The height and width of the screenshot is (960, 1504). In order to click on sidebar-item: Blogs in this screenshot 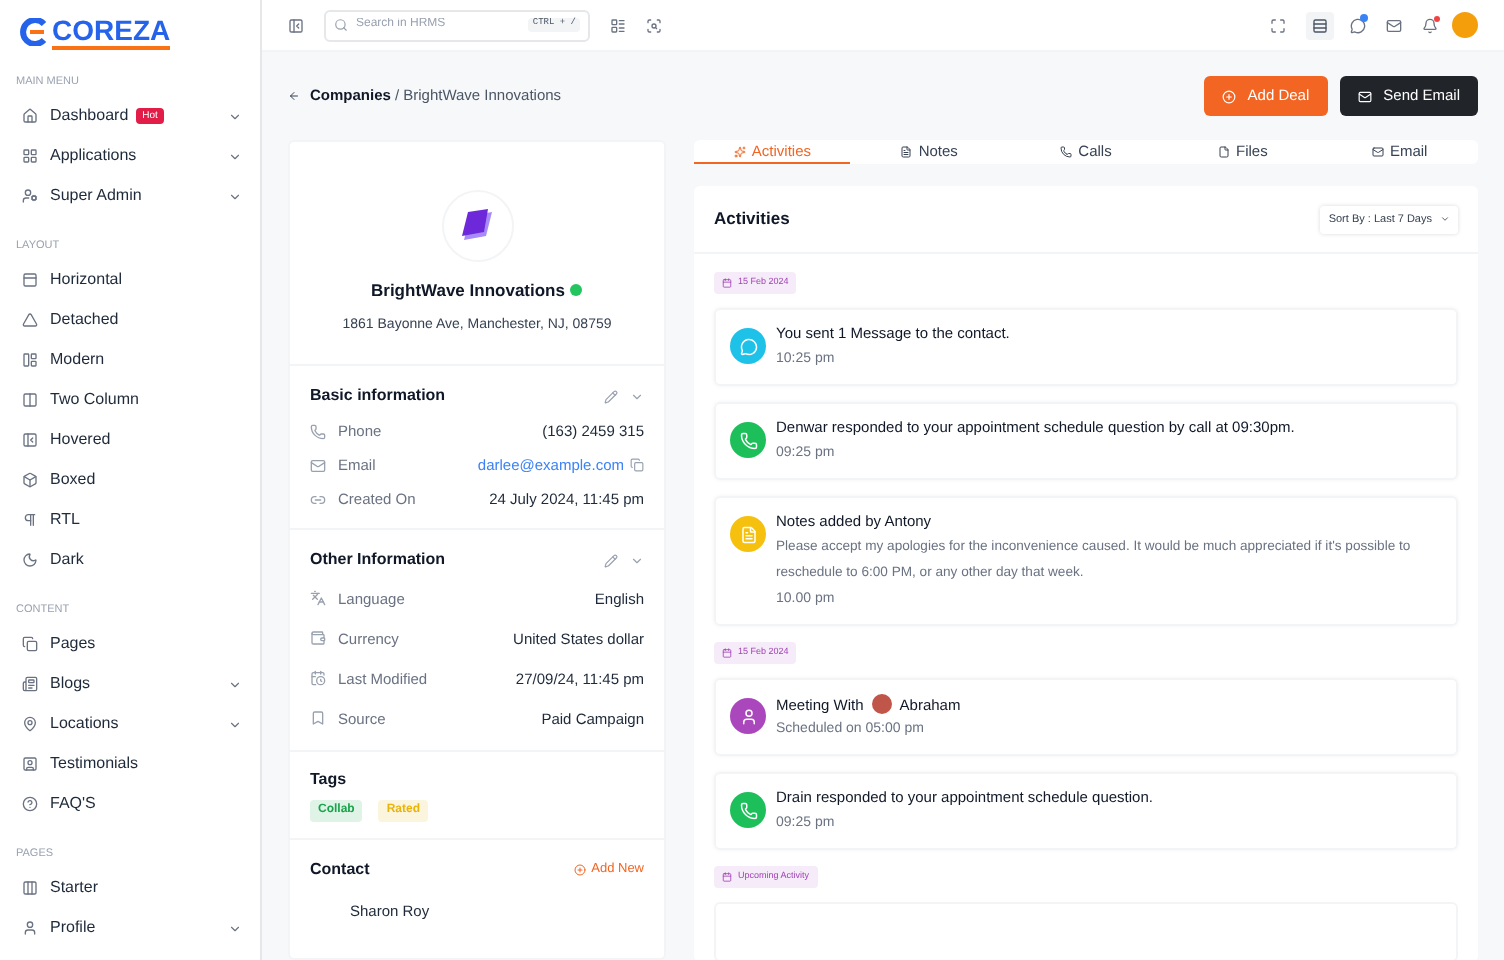, I will do `click(130, 684)`.